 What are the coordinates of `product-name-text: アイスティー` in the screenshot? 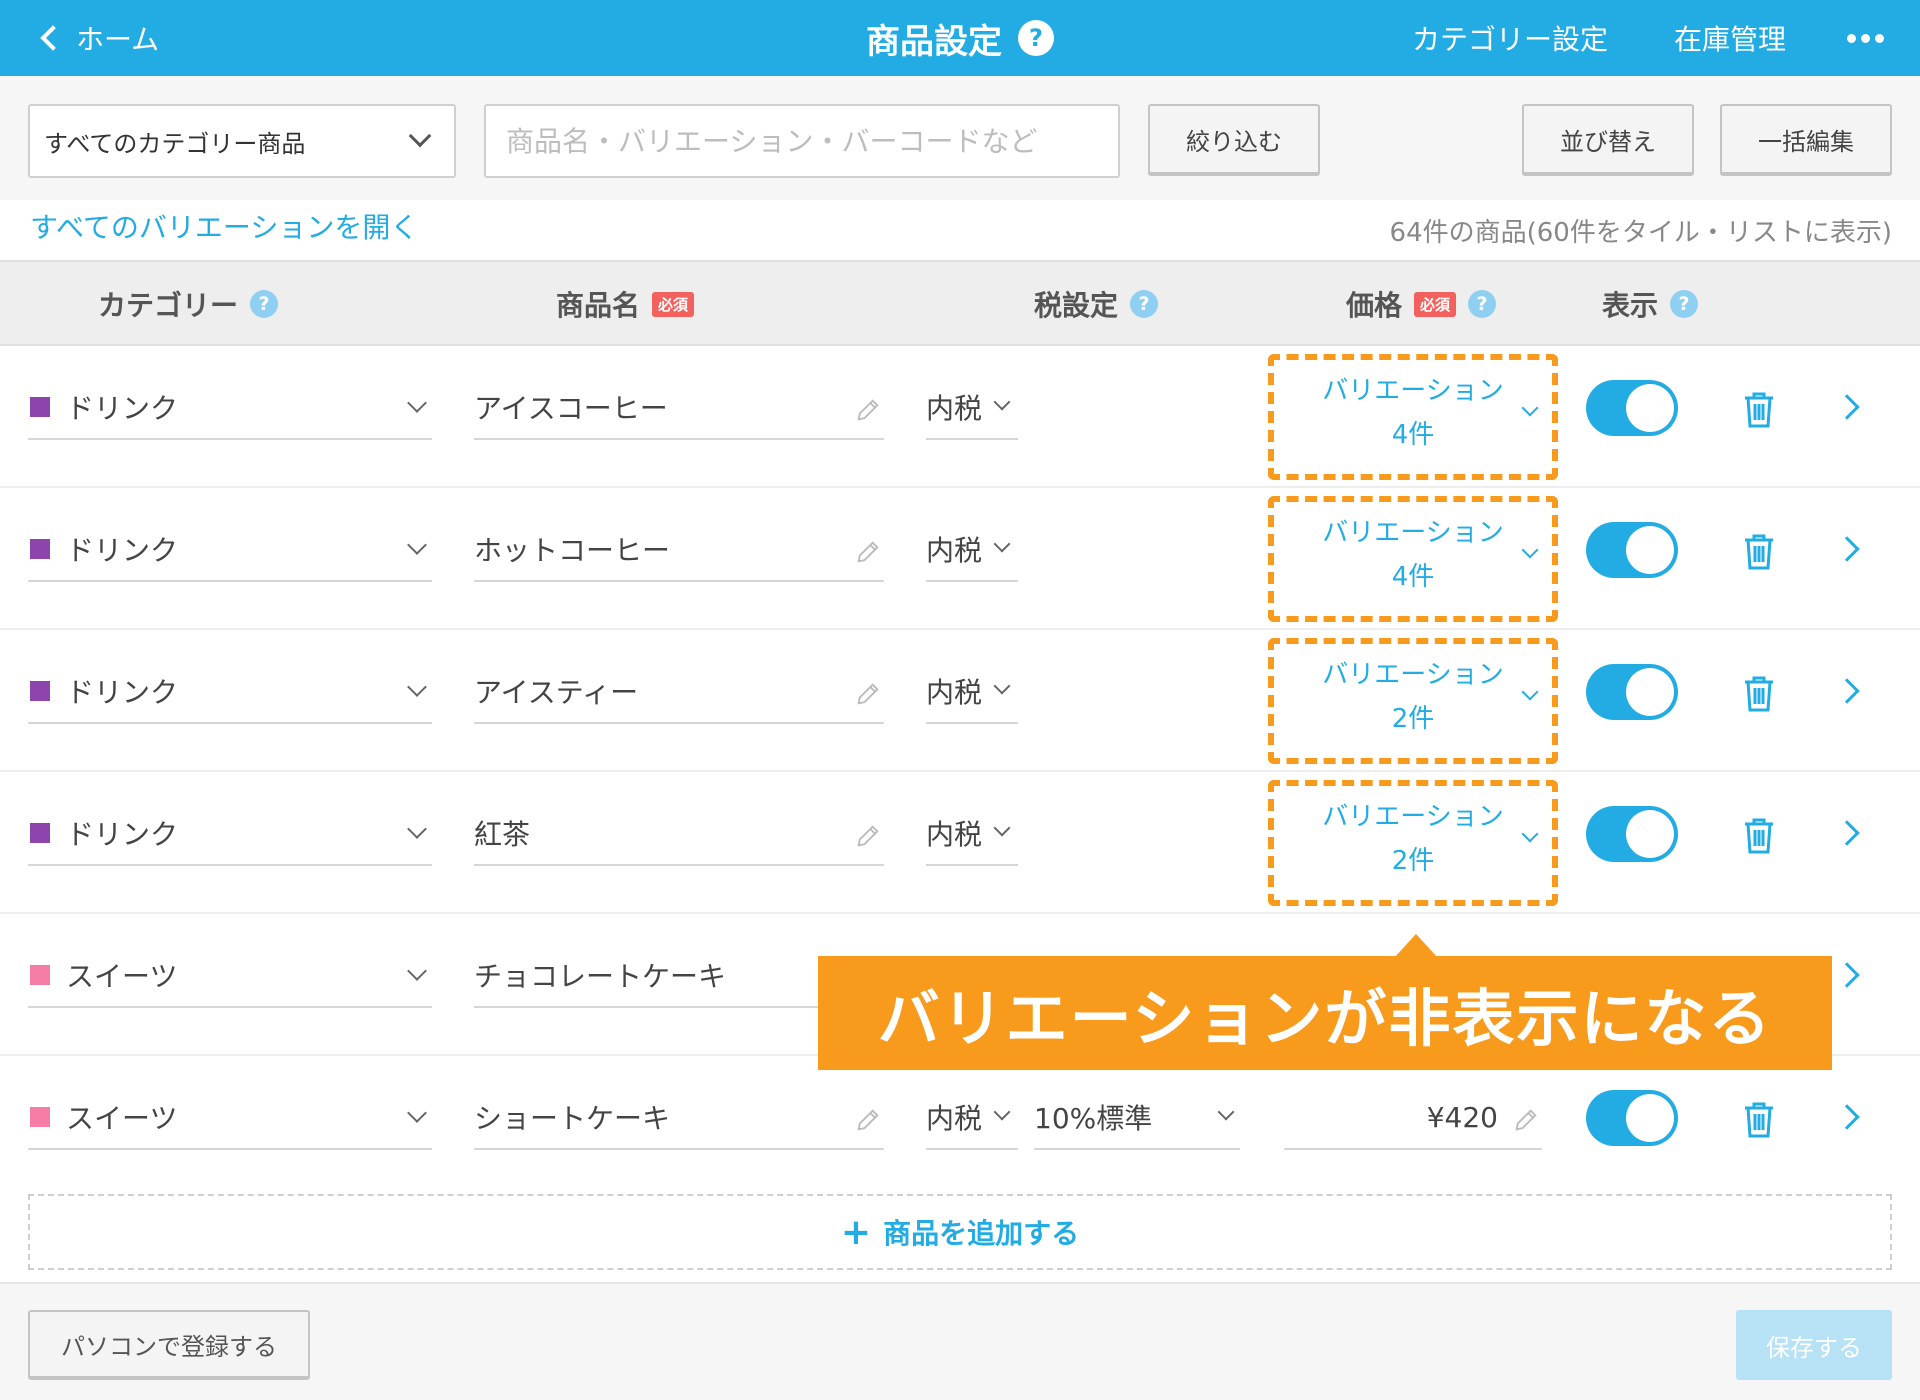 It's located at (556, 692).